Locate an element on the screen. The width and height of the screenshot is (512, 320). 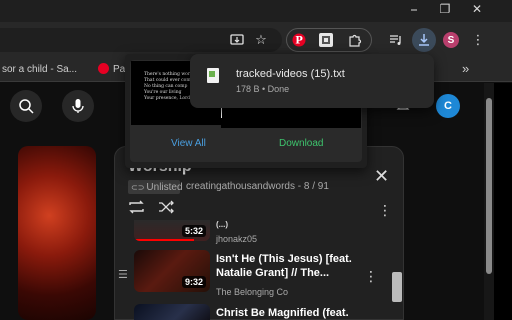
bookmarks-overflow-button: » is located at coordinates (465, 68).